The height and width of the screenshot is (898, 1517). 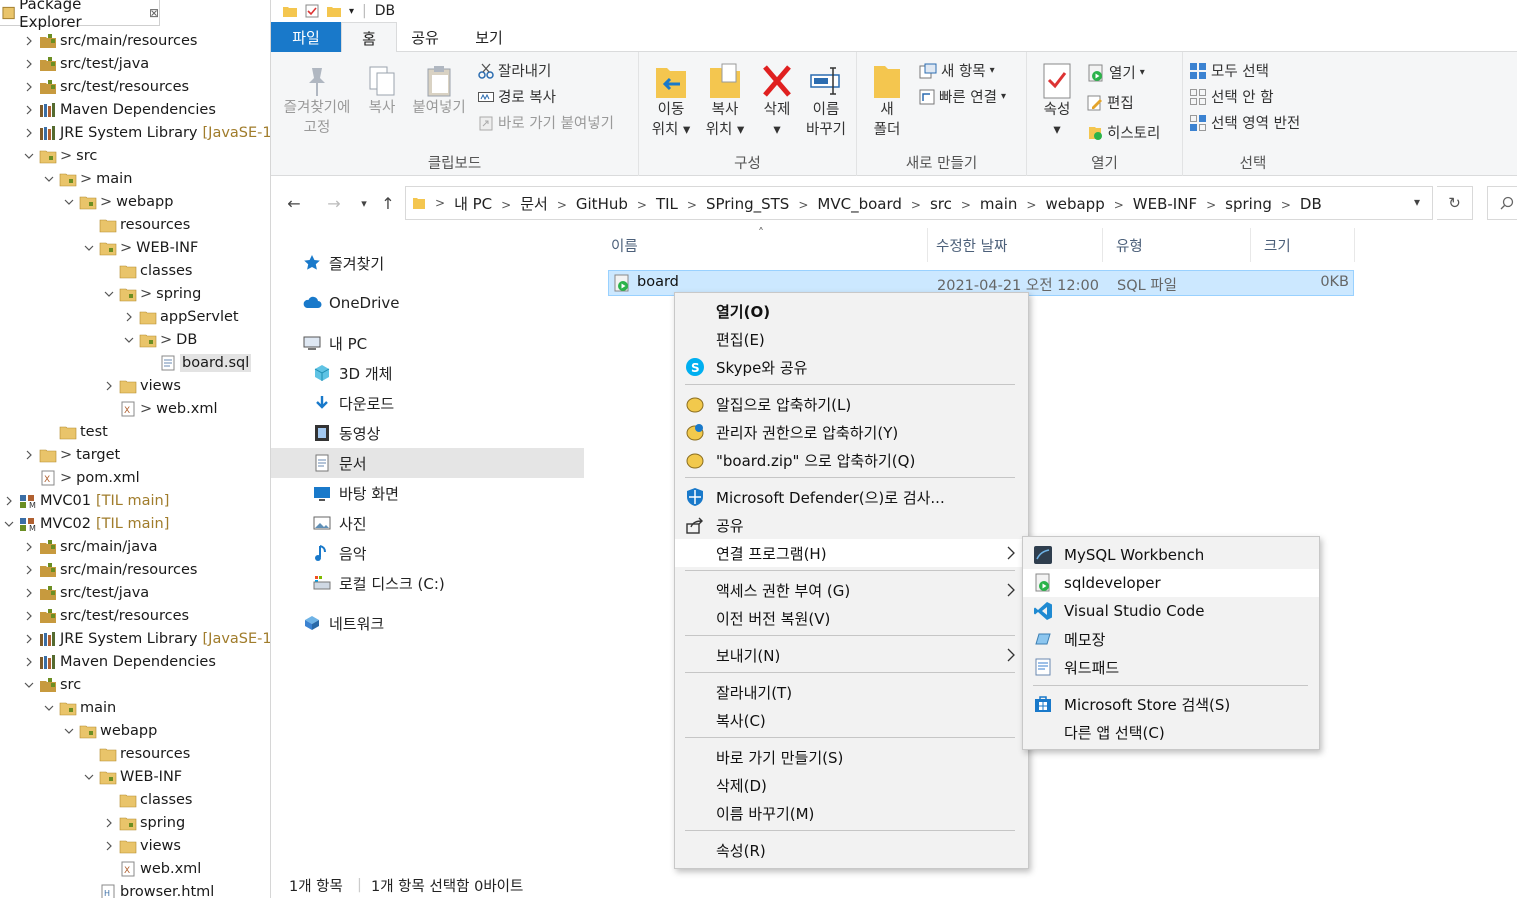 What do you see at coordinates (859, 204) in the screenshot?
I see `breadcrumb-item: MVC_board` at bounding box center [859, 204].